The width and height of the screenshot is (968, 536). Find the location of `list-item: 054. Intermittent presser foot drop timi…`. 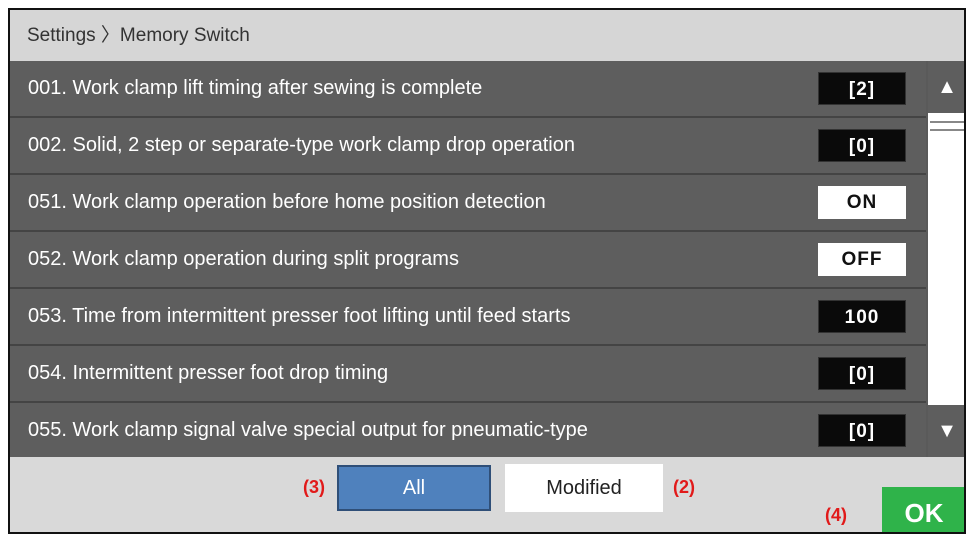

list-item: 054. Intermittent presser foot drop timi… is located at coordinates (468, 373).